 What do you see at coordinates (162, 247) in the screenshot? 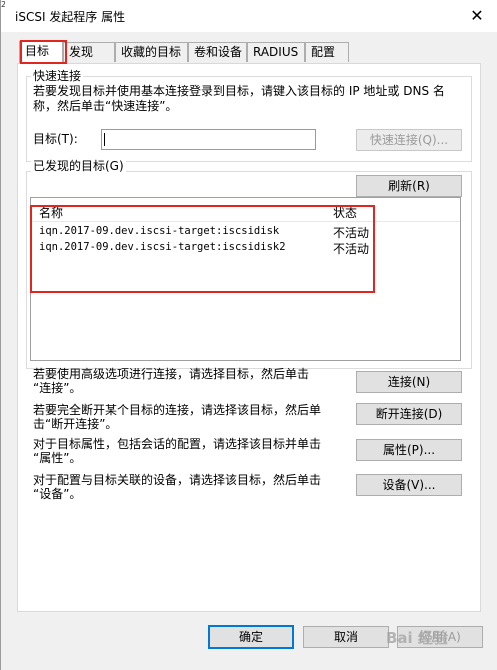
I see `target-name: iqn.2017-09.dev.iscsi-target:iscsidisk2` at bounding box center [162, 247].